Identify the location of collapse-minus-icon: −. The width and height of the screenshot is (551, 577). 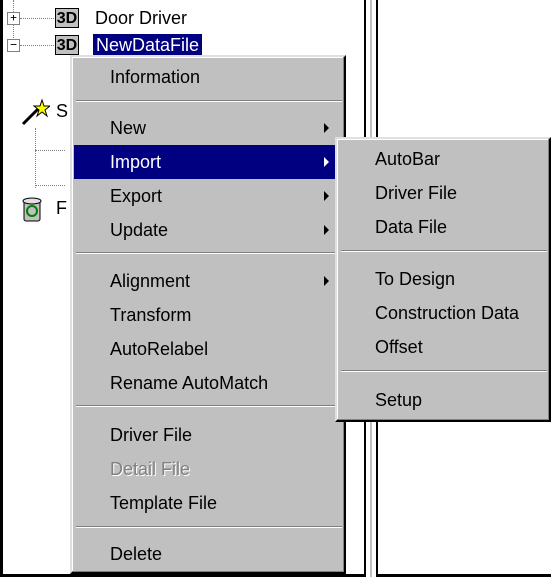
(13, 45).